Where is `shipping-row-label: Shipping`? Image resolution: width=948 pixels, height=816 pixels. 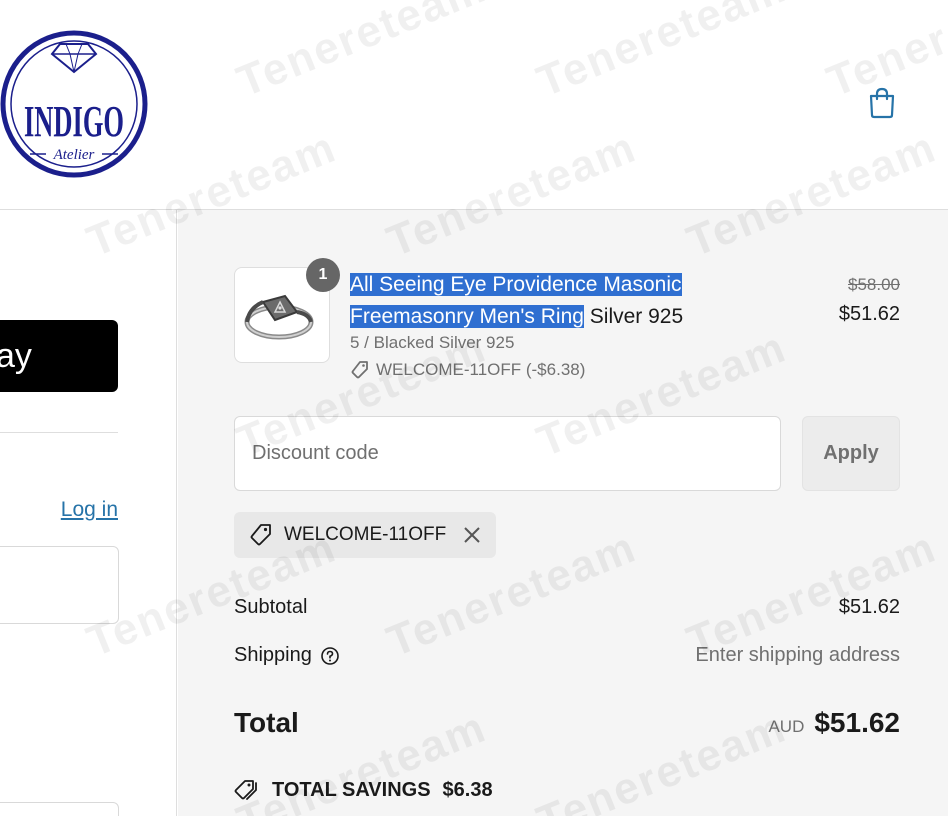
shipping-row-label: Shipping is located at coordinates (287, 655).